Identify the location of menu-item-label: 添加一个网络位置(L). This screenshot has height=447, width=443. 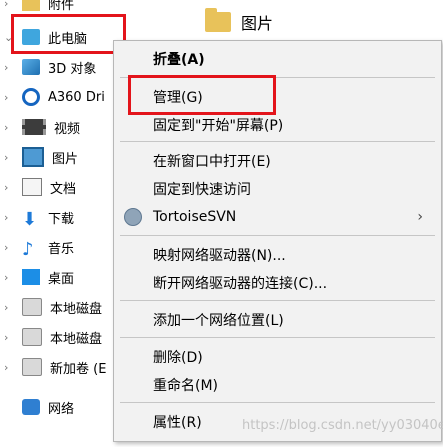
(218, 321).